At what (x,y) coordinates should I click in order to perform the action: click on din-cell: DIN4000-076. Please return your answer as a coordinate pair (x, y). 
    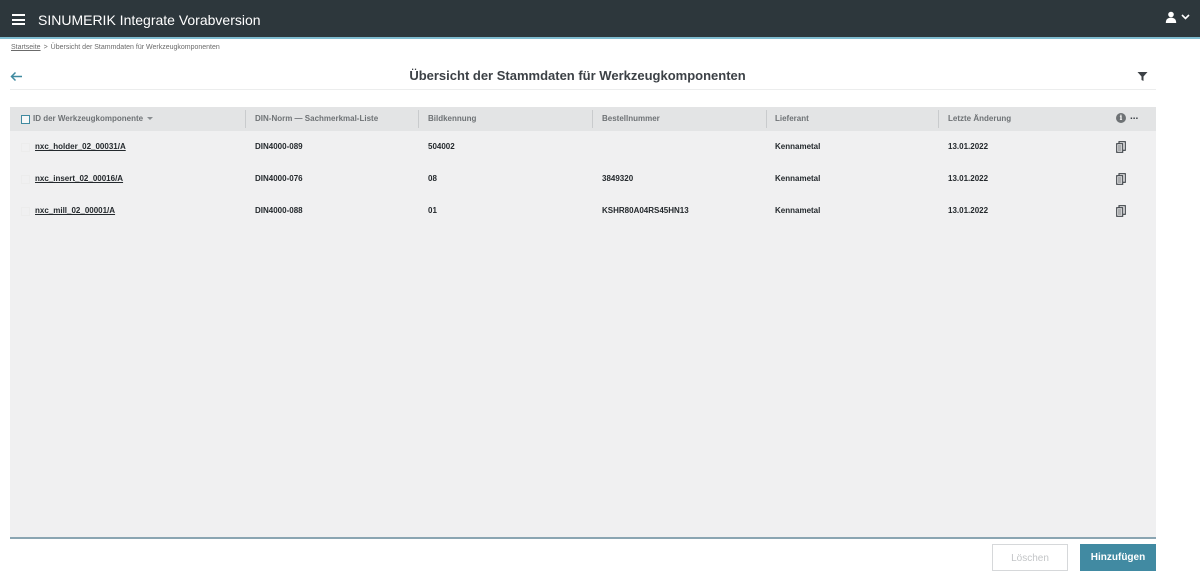
    Looking at the image, I should click on (279, 178).